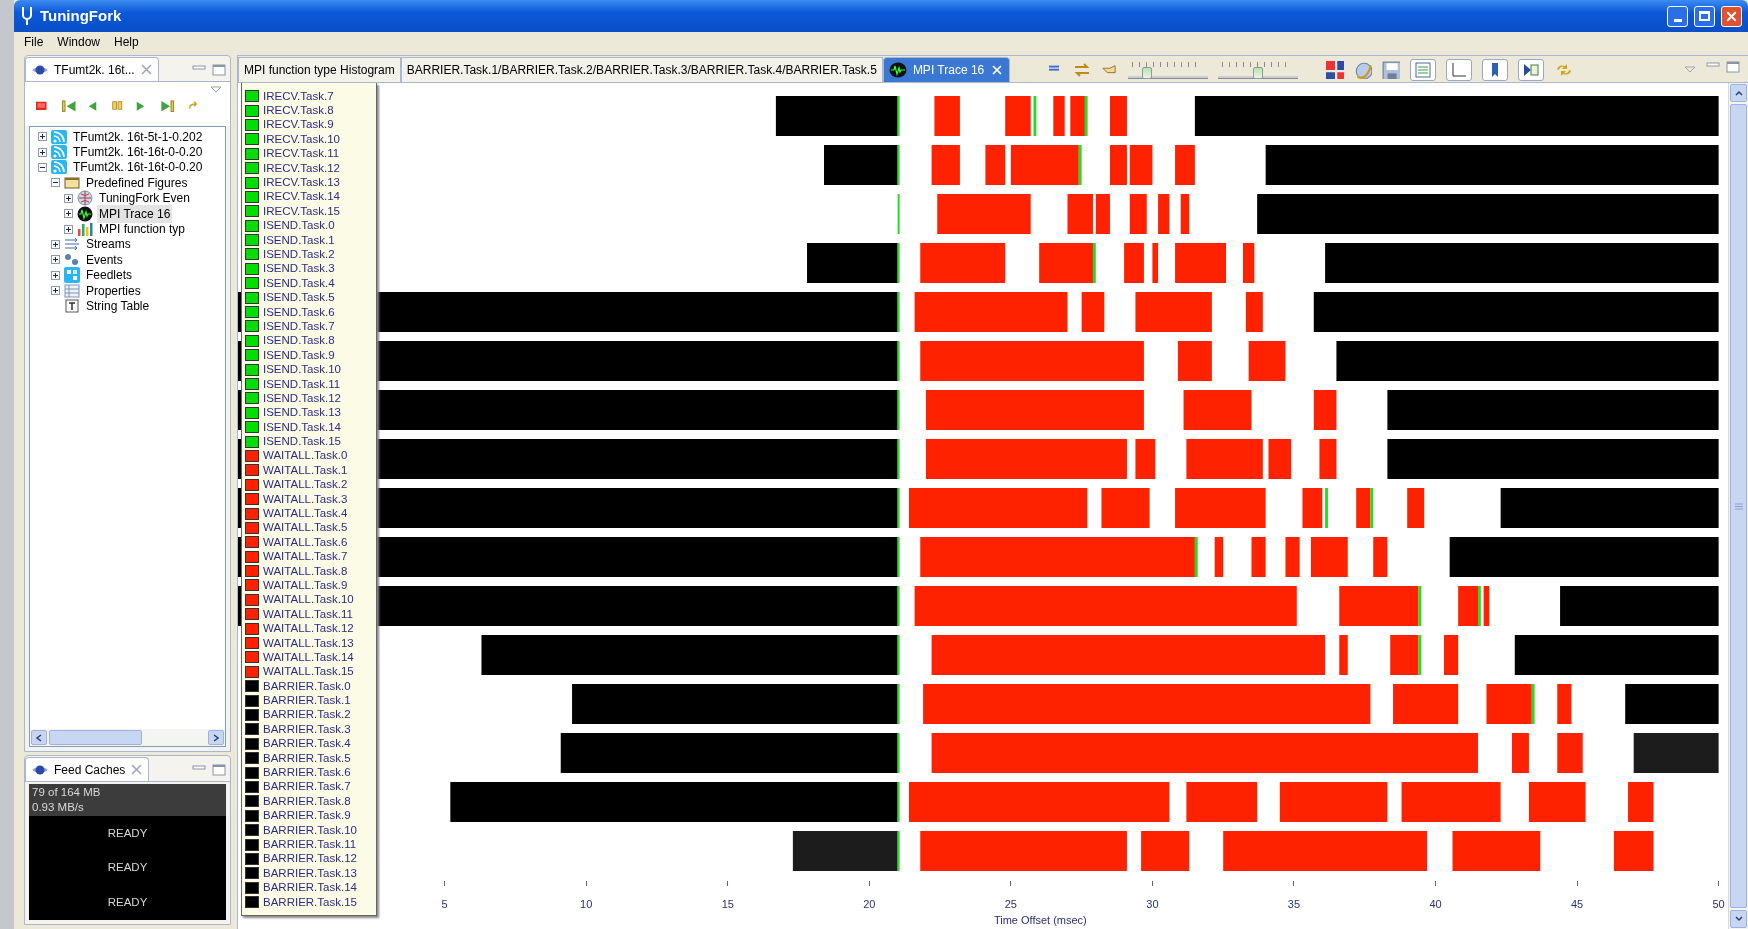 Image resolution: width=1748 pixels, height=929 pixels. Describe the element at coordinates (302, 427) in the screenshot. I see `legend-label: ISEND.Task.14` at that location.